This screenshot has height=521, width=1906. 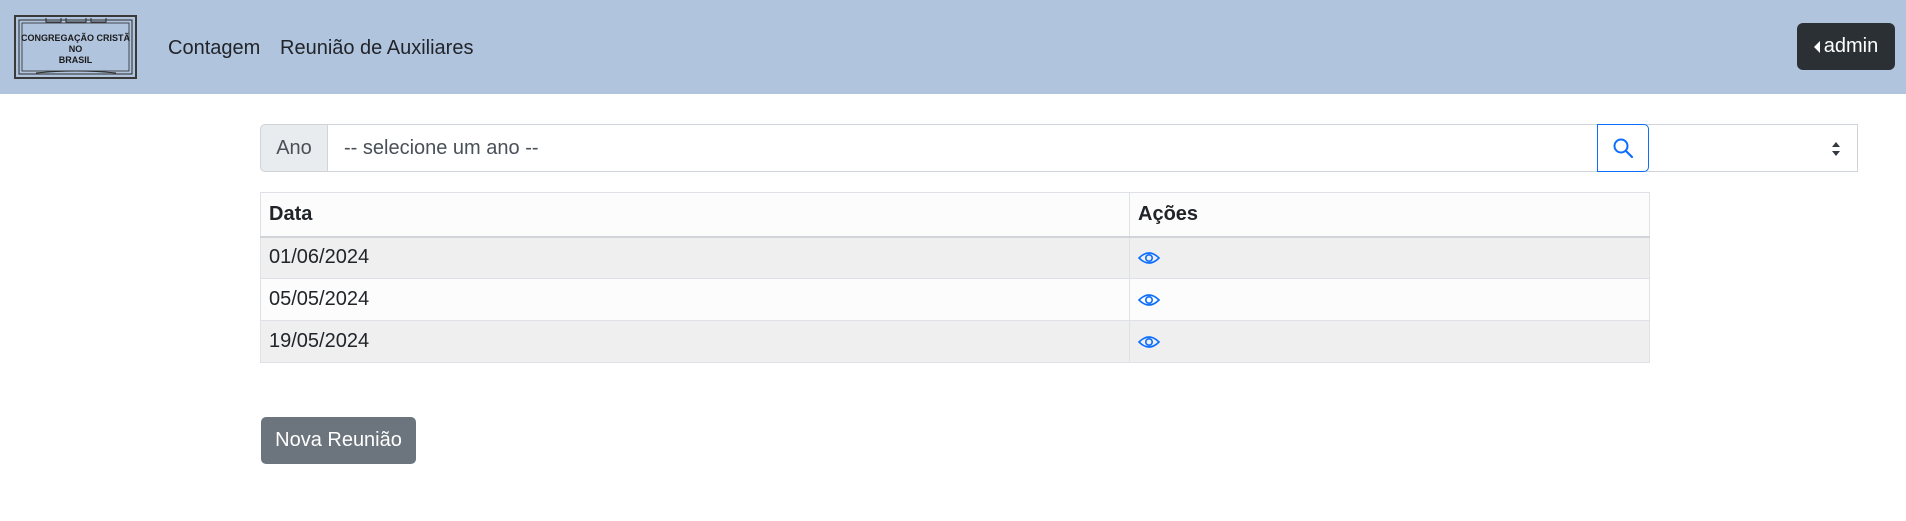 What do you see at coordinates (214, 48) in the screenshot?
I see `nav-link-contagem: Contagem` at bounding box center [214, 48].